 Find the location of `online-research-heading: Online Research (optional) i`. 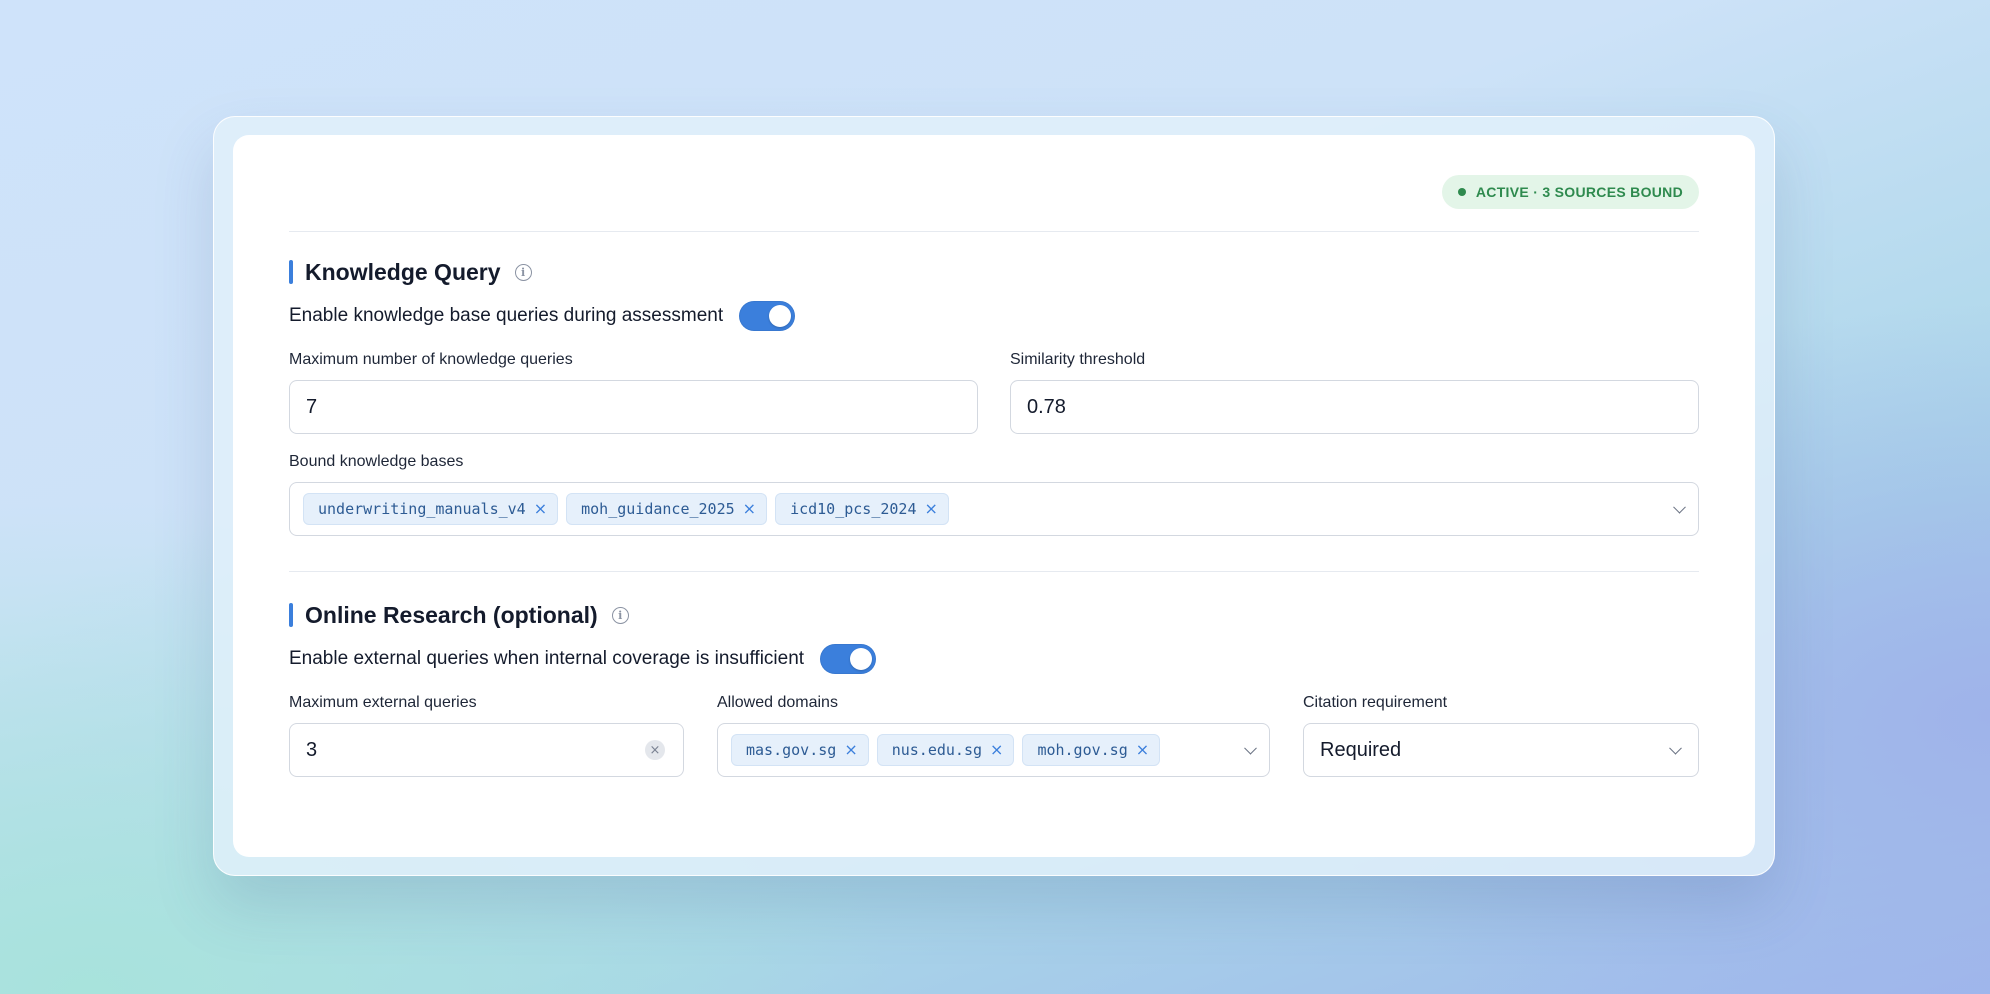

online-research-heading: Online Research (optional) i is located at coordinates (459, 615).